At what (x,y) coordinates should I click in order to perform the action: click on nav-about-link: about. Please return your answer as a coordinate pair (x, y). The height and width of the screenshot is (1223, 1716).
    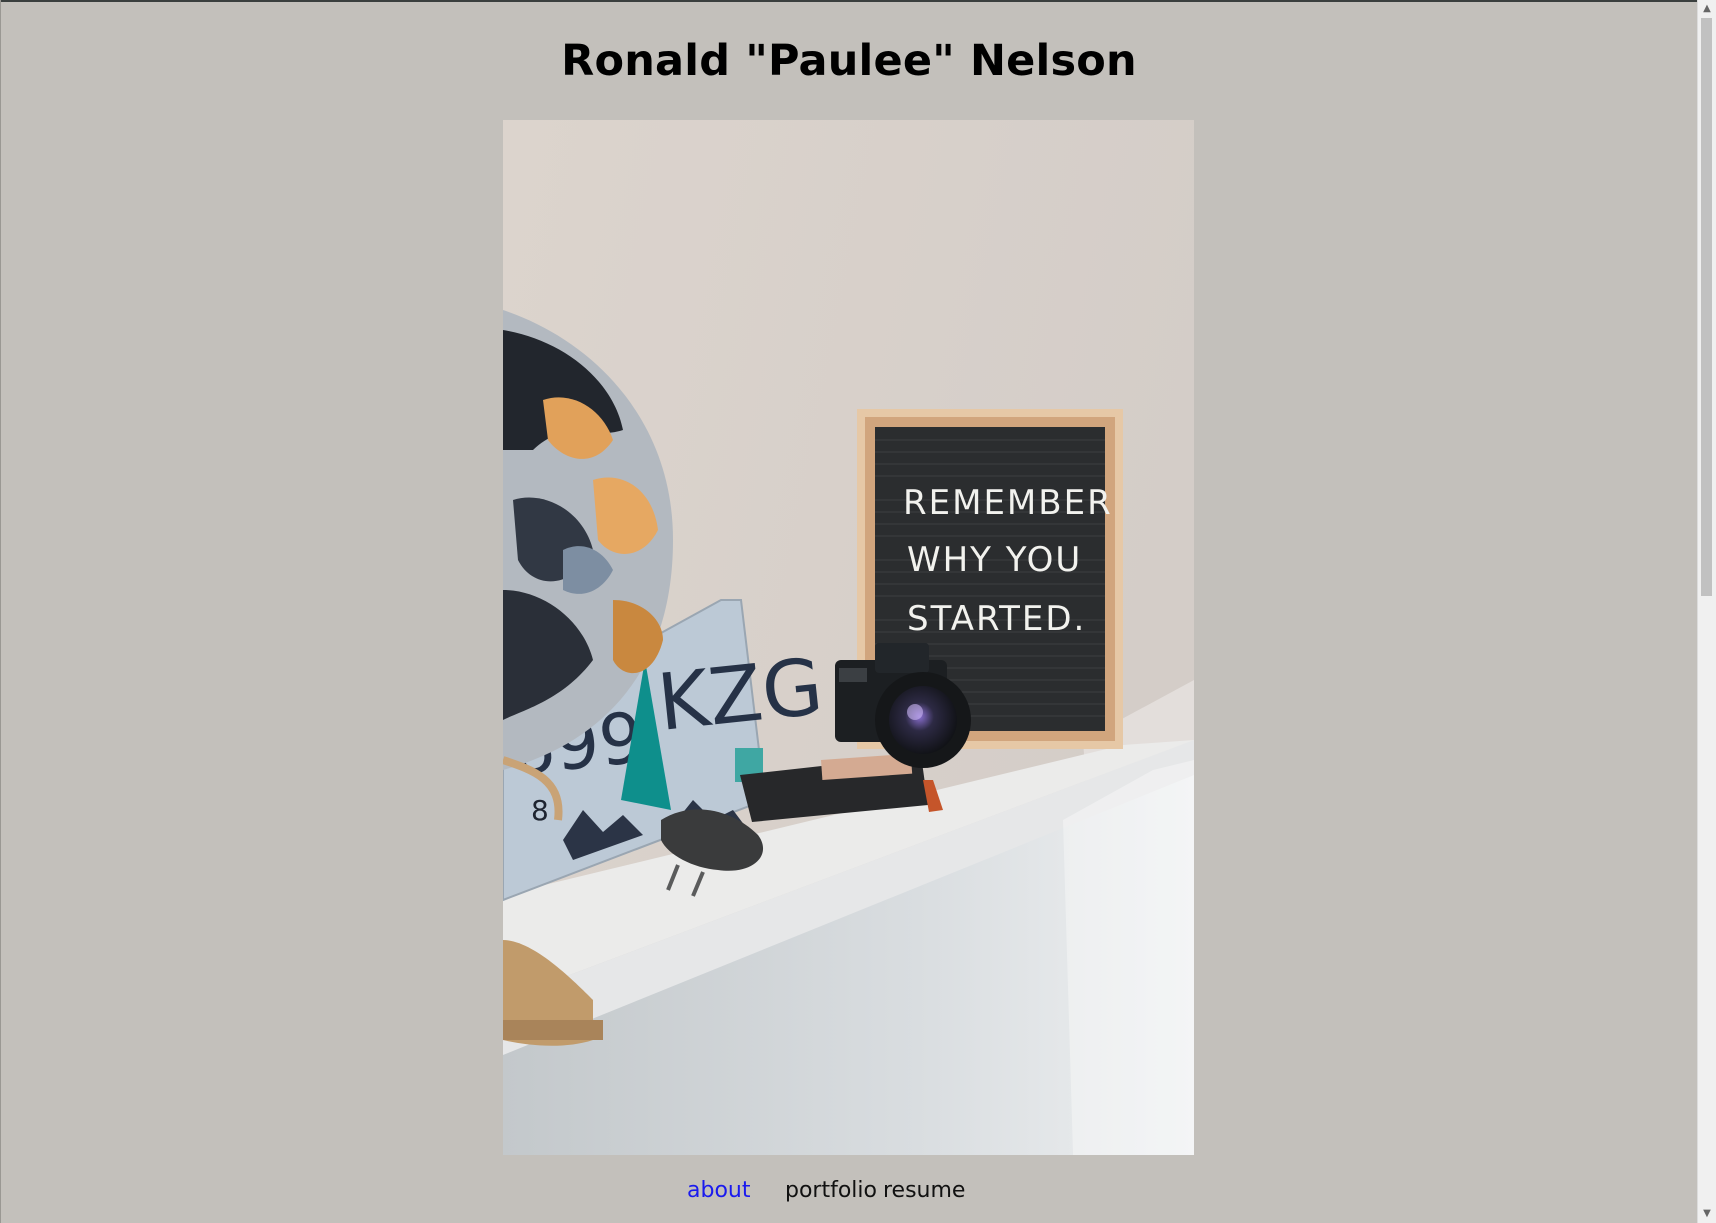
    Looking at the image, I should click on (718, 1190).